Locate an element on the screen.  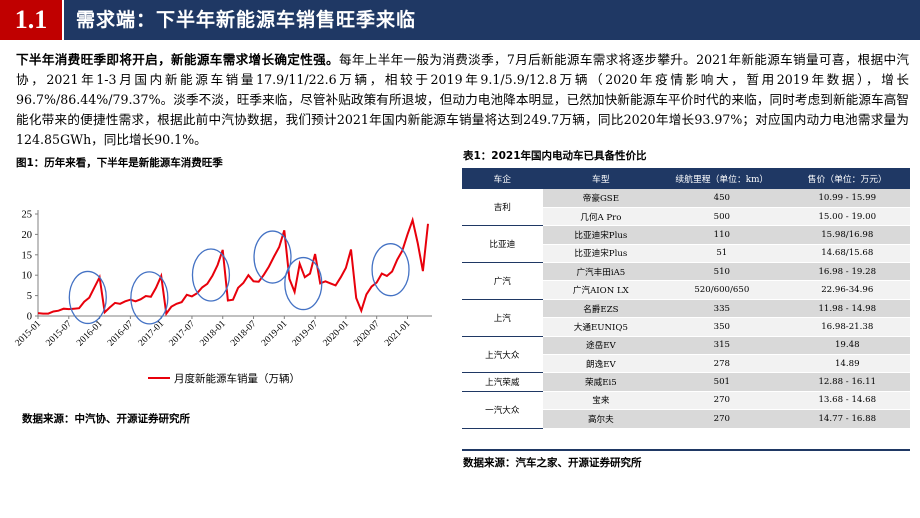
header-price: 售价（单位：万元） is located at coordinates (847, 178).